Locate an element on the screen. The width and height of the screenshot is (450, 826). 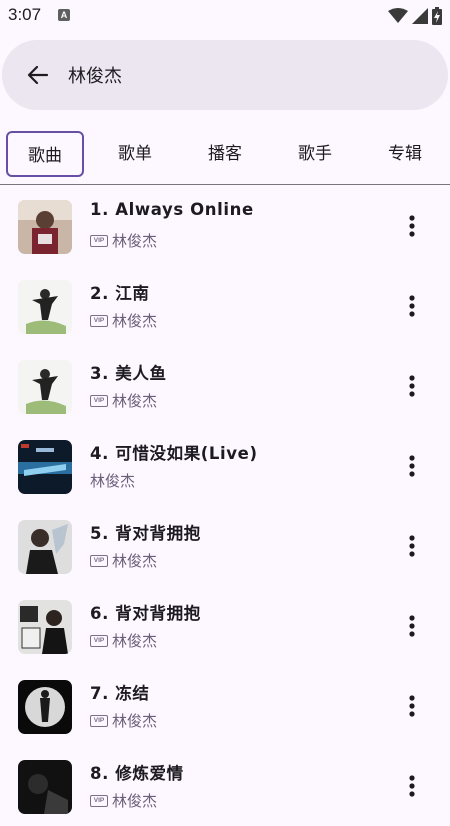
tab-podcasts: 播客 is located at coordinates (225, 154).